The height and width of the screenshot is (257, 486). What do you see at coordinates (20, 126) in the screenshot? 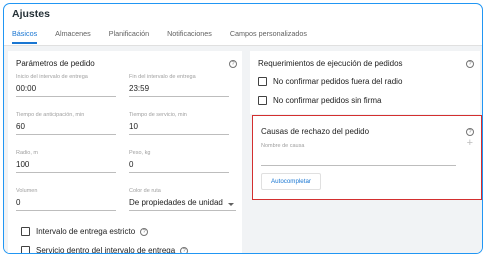
I see `advance-time-value: 60` at bounding box center [20, 126].